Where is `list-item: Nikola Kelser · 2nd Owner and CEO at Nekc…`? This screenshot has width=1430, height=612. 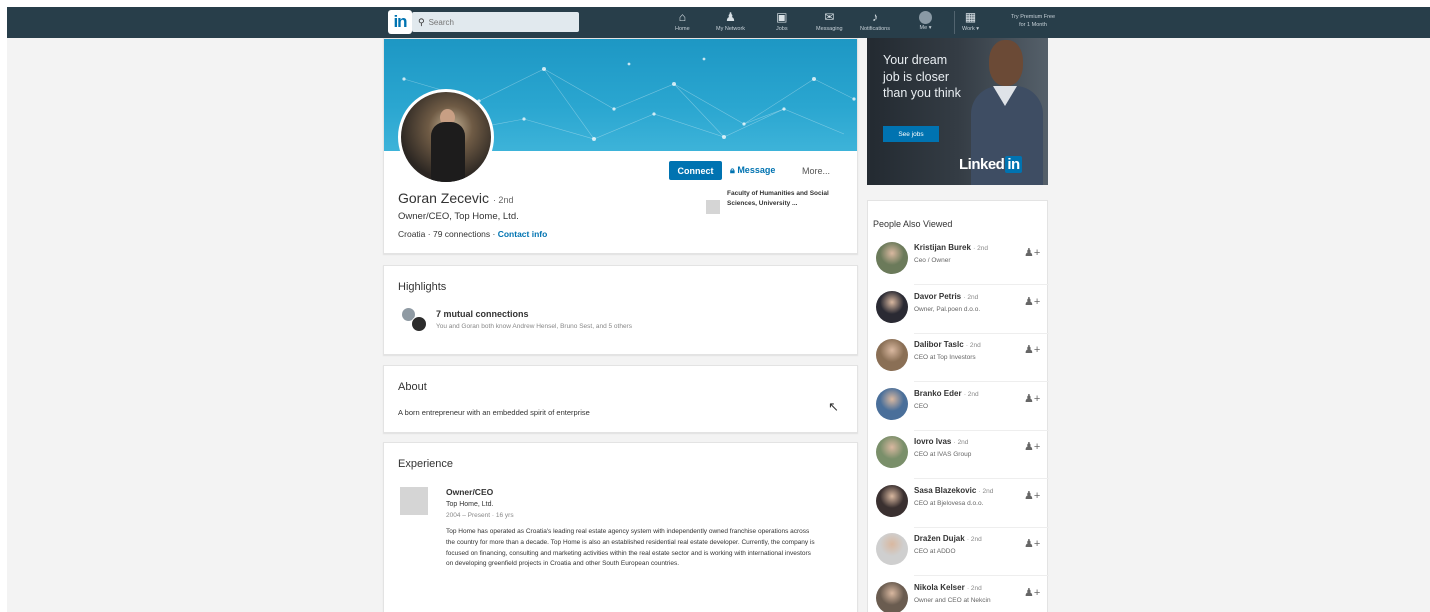 list-item: Nikola Kelser · 2nd Owner and CEO at Nekc… is located at coordinates (958, 596).